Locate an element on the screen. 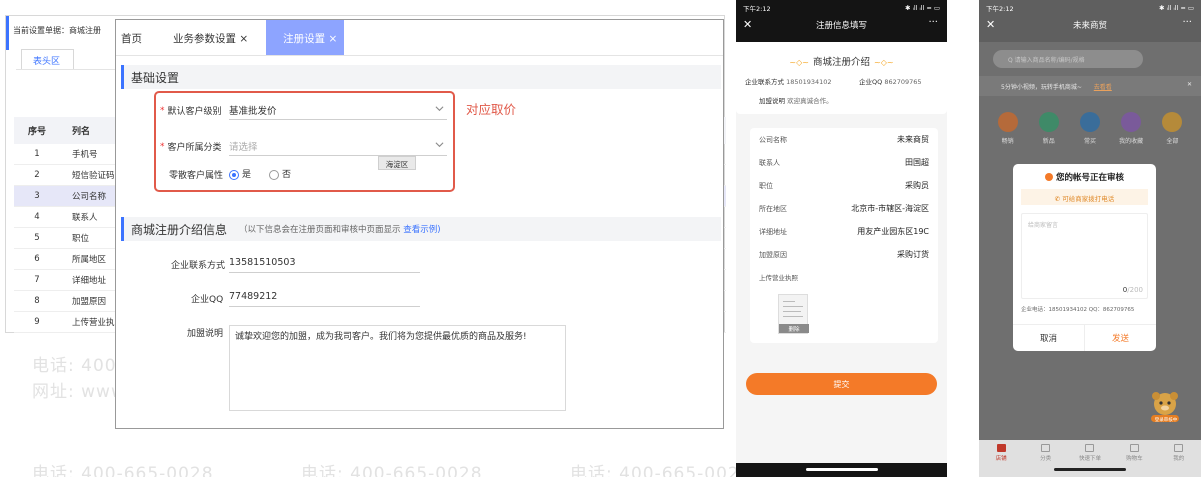 This screenshot has width=1201, height=477. intro-qq-value: 862709765 is located at coordinates (903, 82).